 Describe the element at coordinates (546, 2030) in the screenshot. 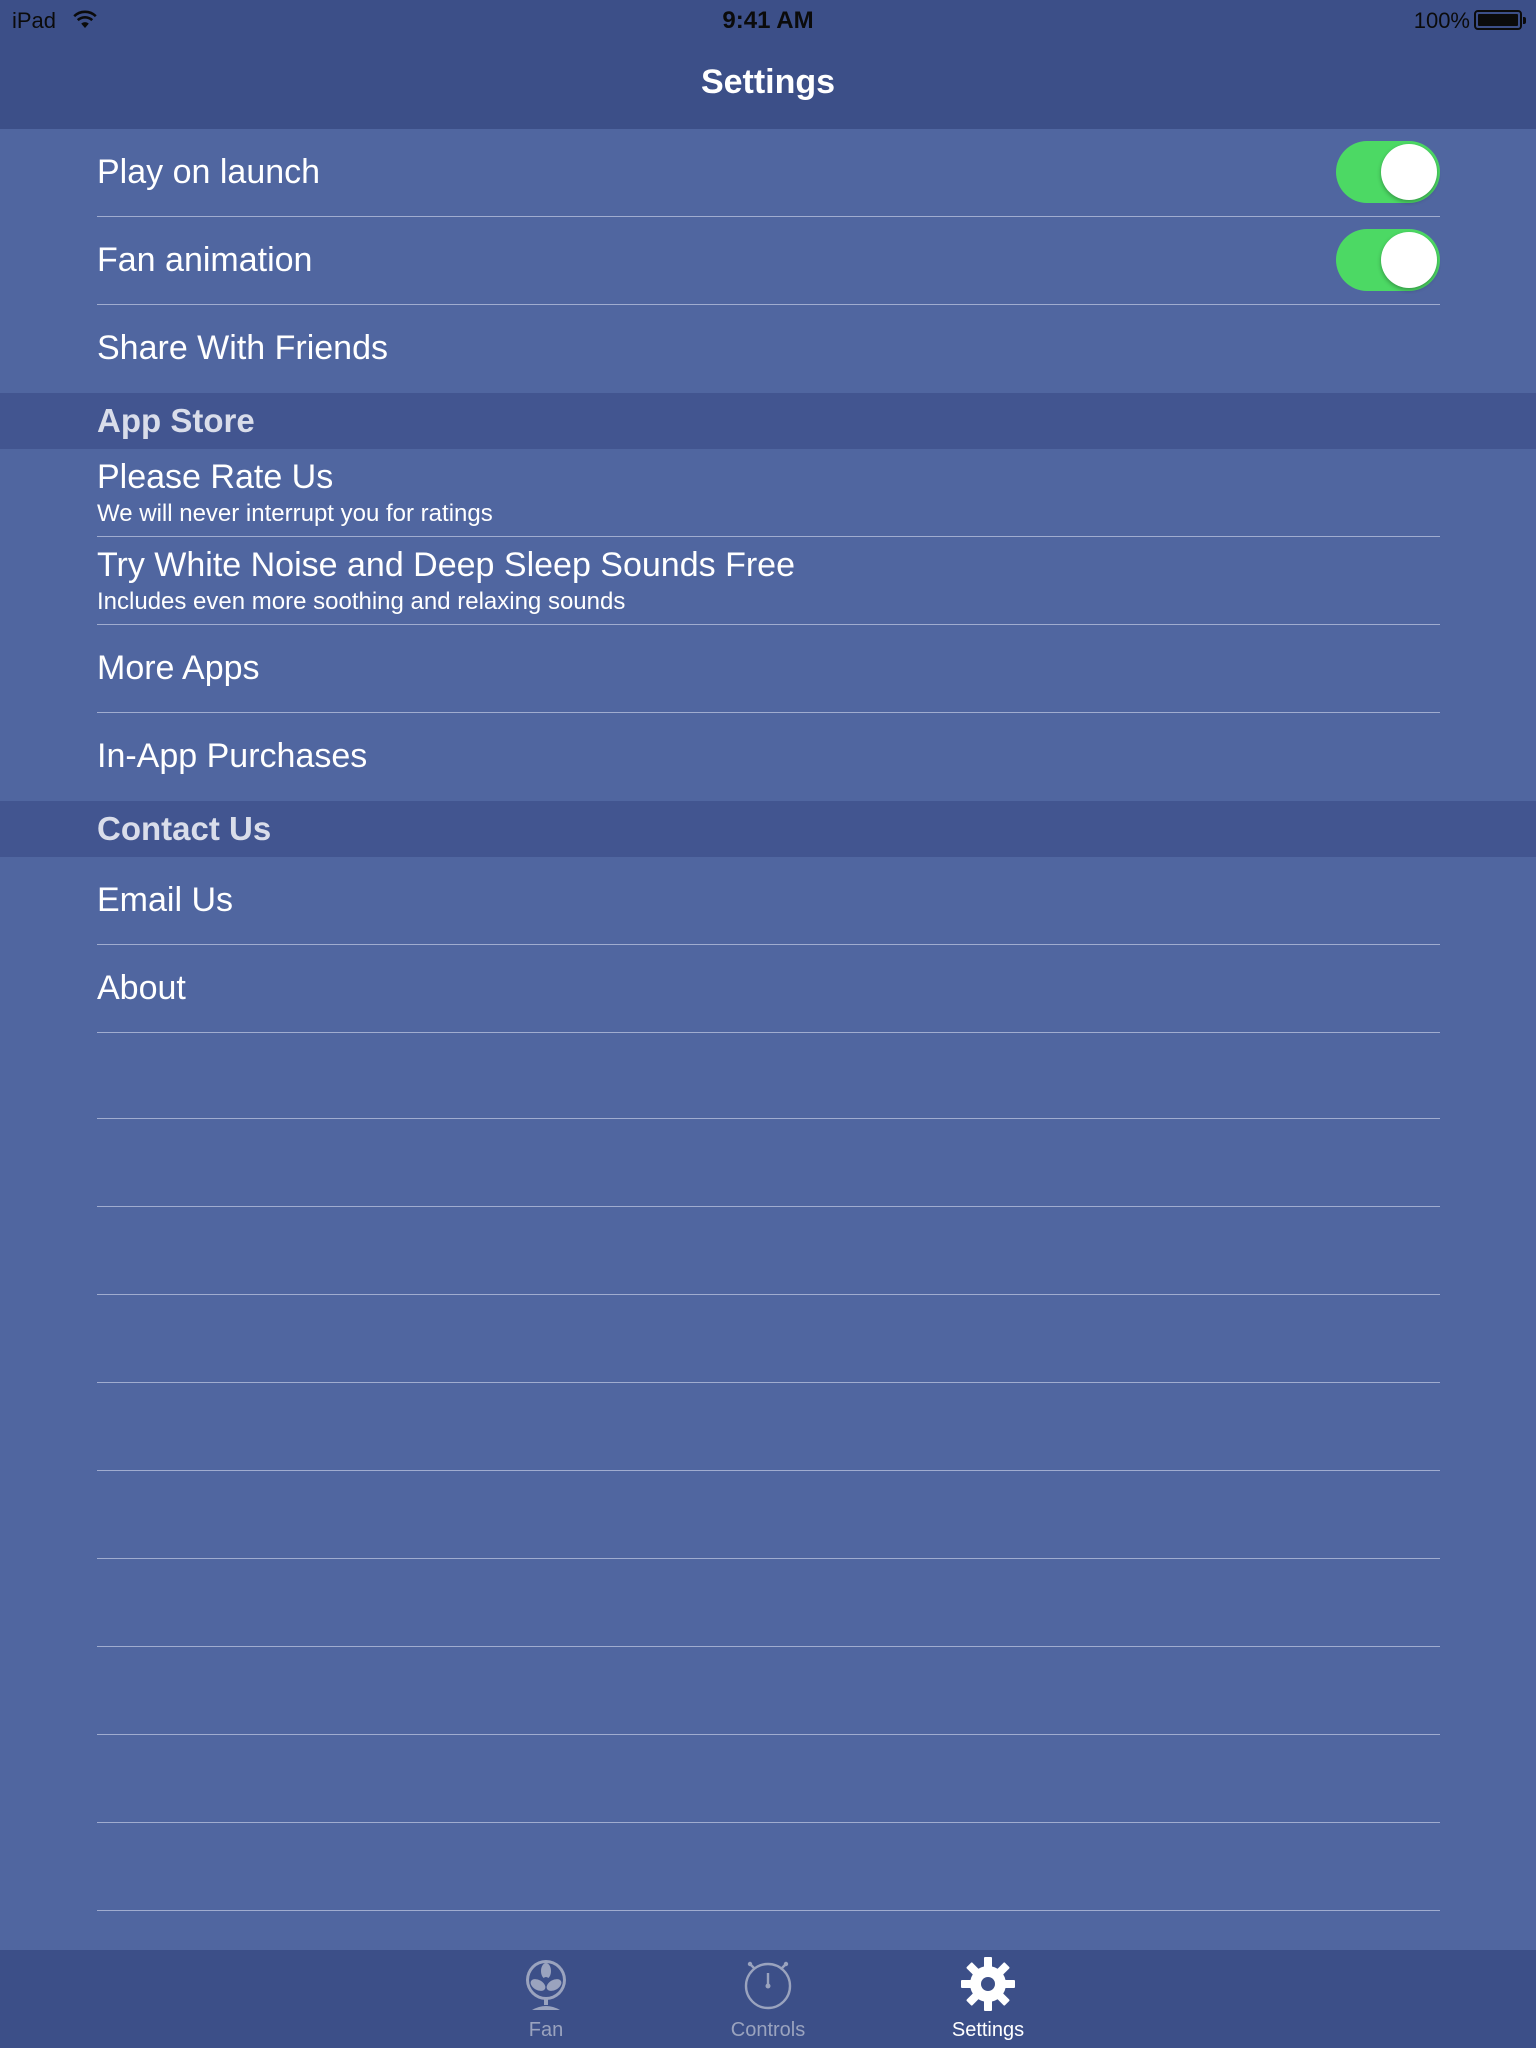

I see `tab-fan-label: Fan` at that location.